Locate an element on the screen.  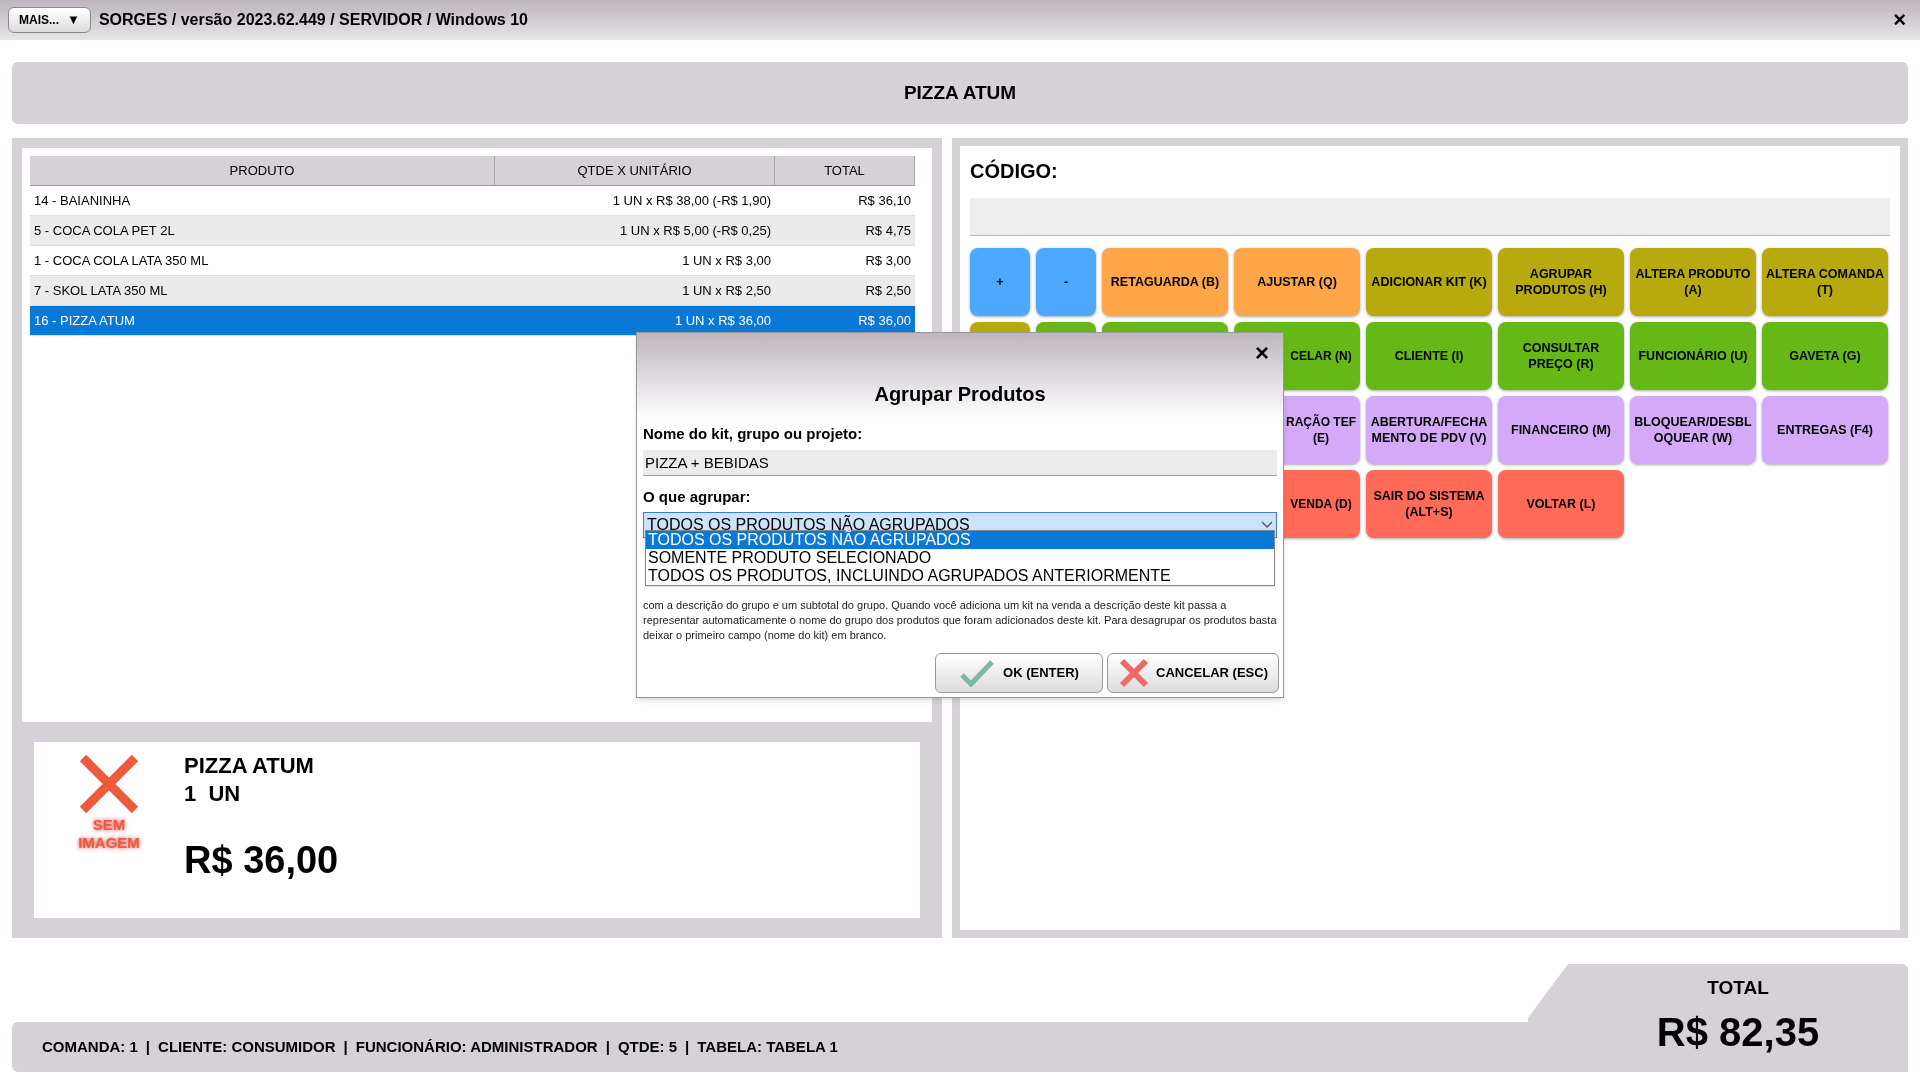
table-row: 5 - COCA COLA PET 2L 1 UN x R$ 5,00 (-R$ 0,25) R$ 4,75 is located at coordinates (472, 231).